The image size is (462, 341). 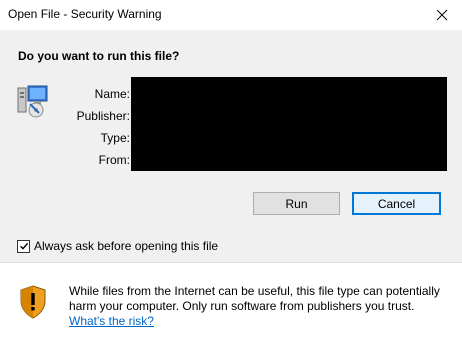 What do you see at coordinates (115, 138) in the screenshot?
I see `type-label: Type:` at bounding box center [115, 138].